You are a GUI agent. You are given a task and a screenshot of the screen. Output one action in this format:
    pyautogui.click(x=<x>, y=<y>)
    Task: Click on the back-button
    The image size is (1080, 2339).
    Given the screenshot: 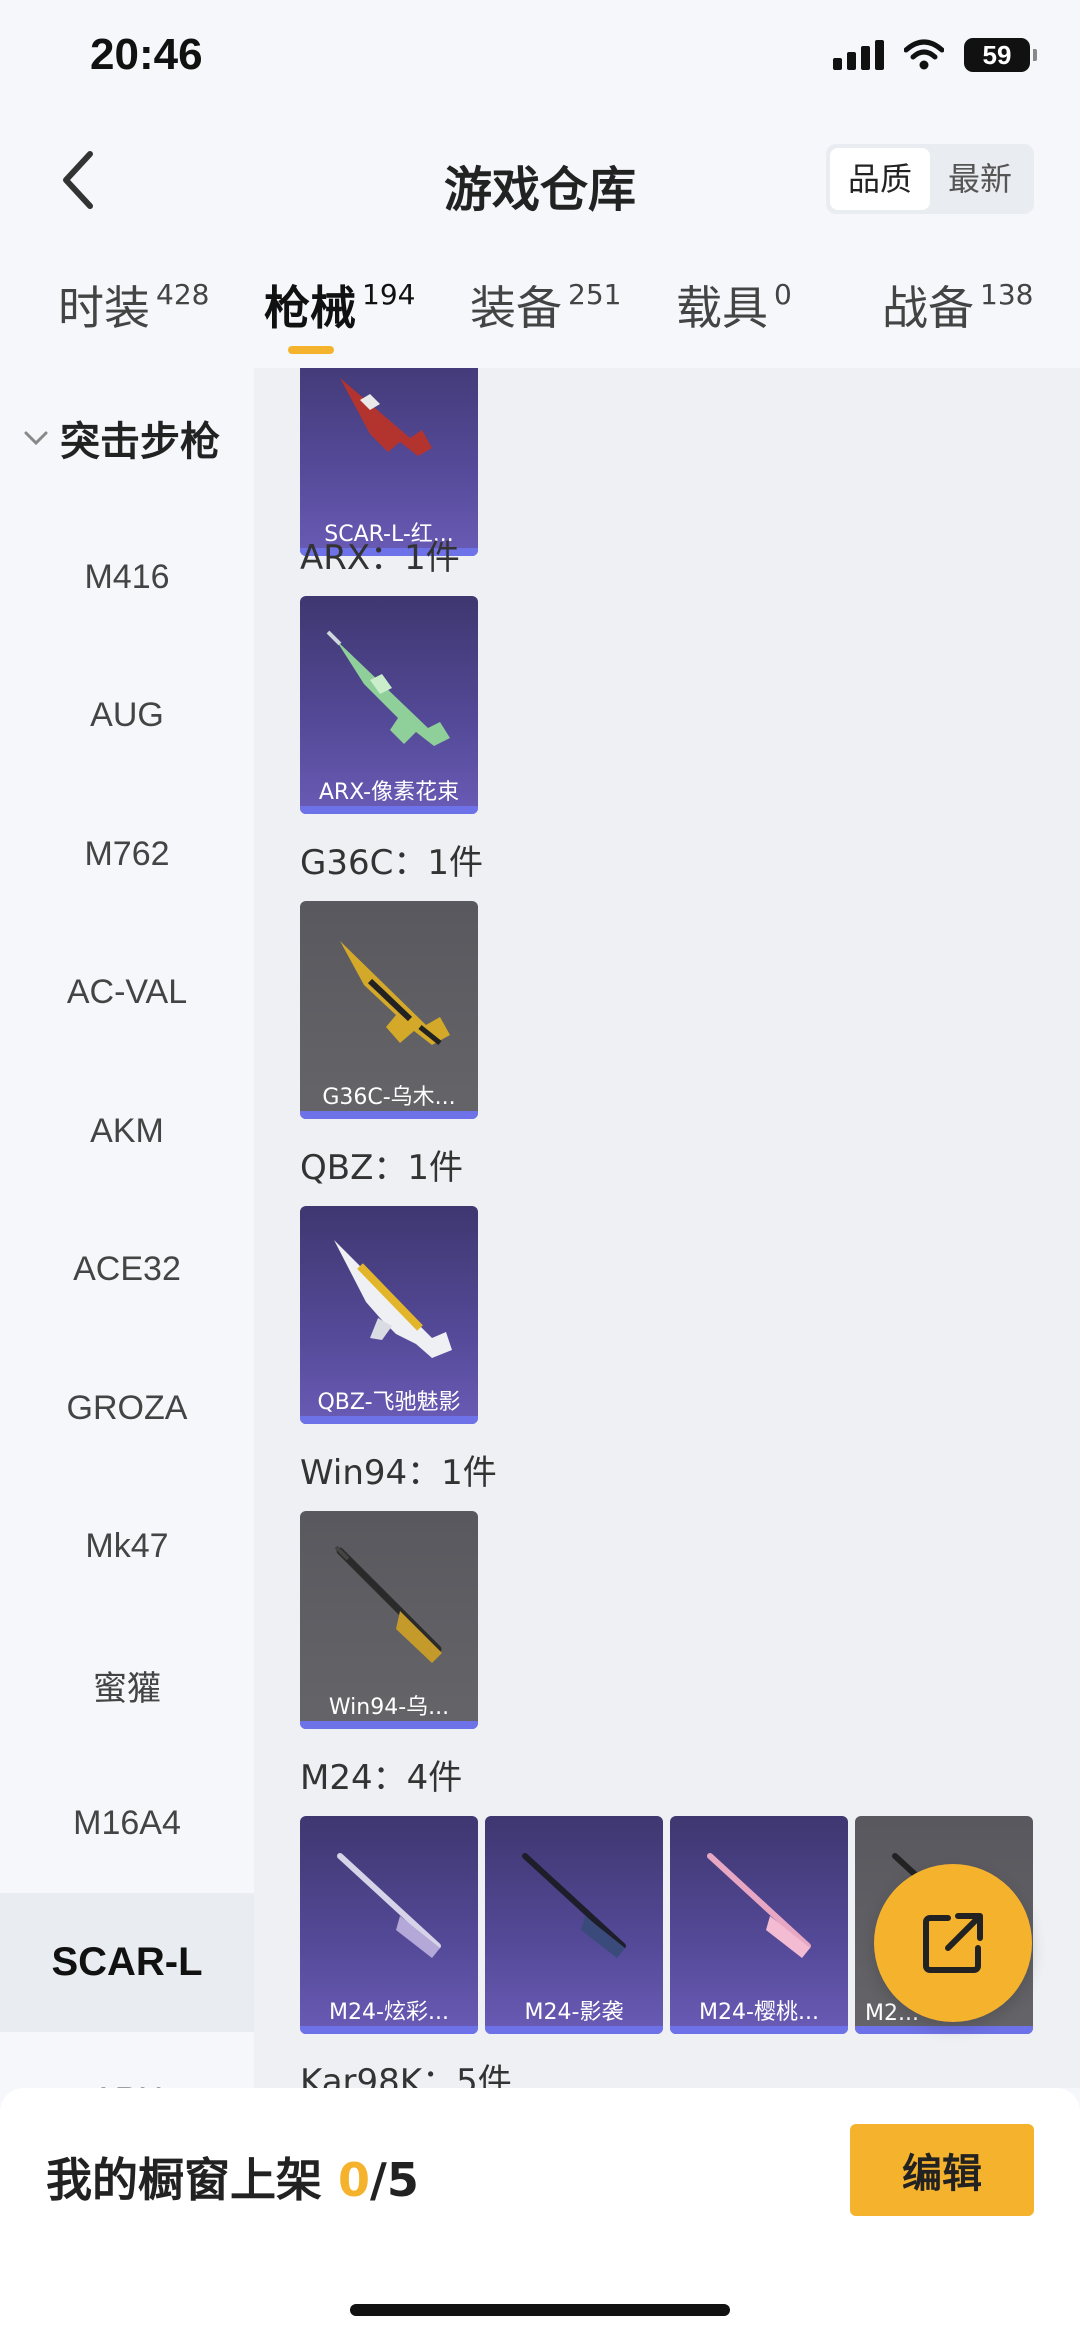 What is the action you would take?
    pyautogui.click(x=78, y=180)
    